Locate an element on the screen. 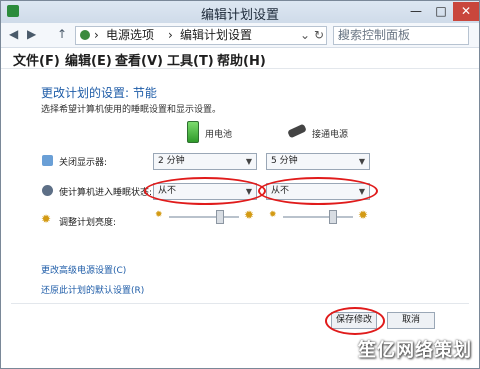  back-button: ◀ is located at coordinates (13, 34).